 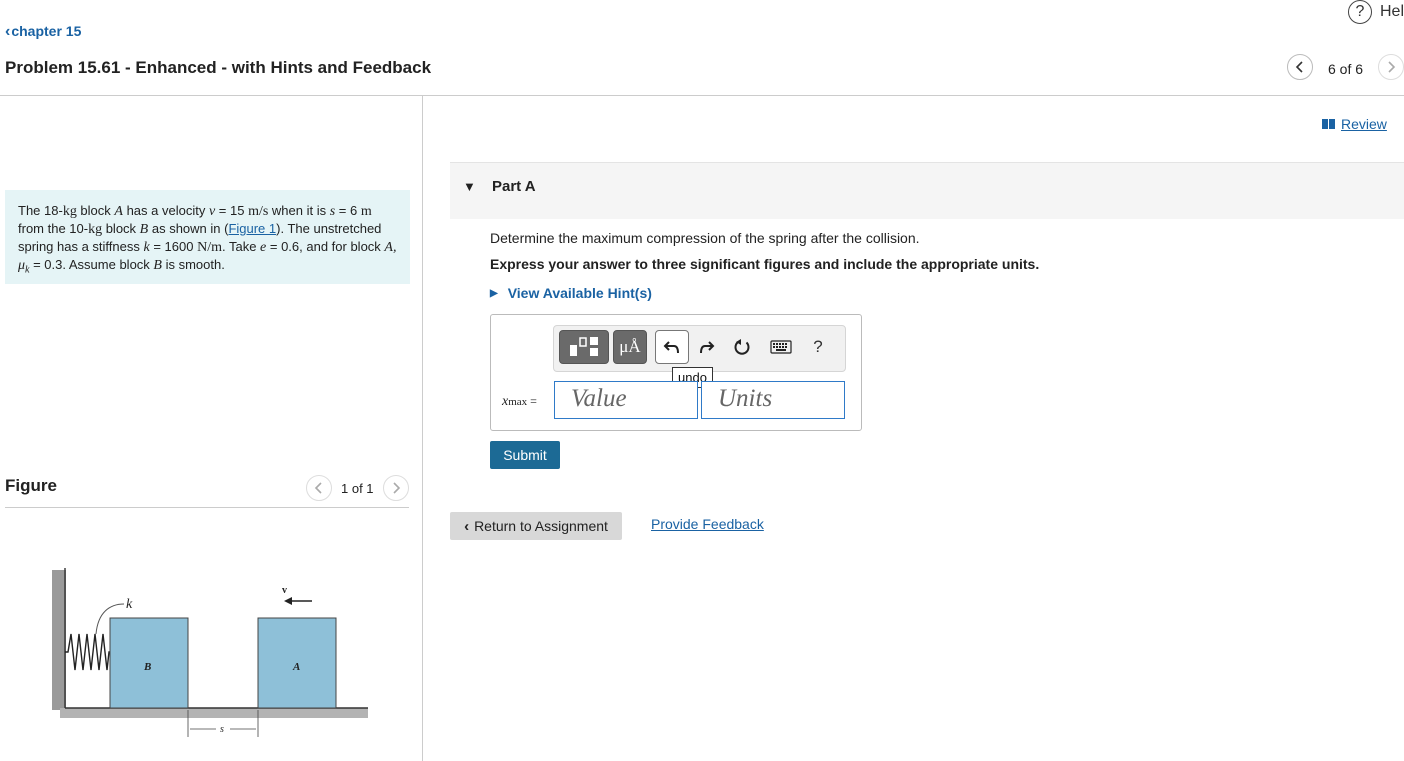 What do you see at coordinates (630, 347) in the screenshot?
I see `symbols-button: μÅ` at bounding box center [630, 347].